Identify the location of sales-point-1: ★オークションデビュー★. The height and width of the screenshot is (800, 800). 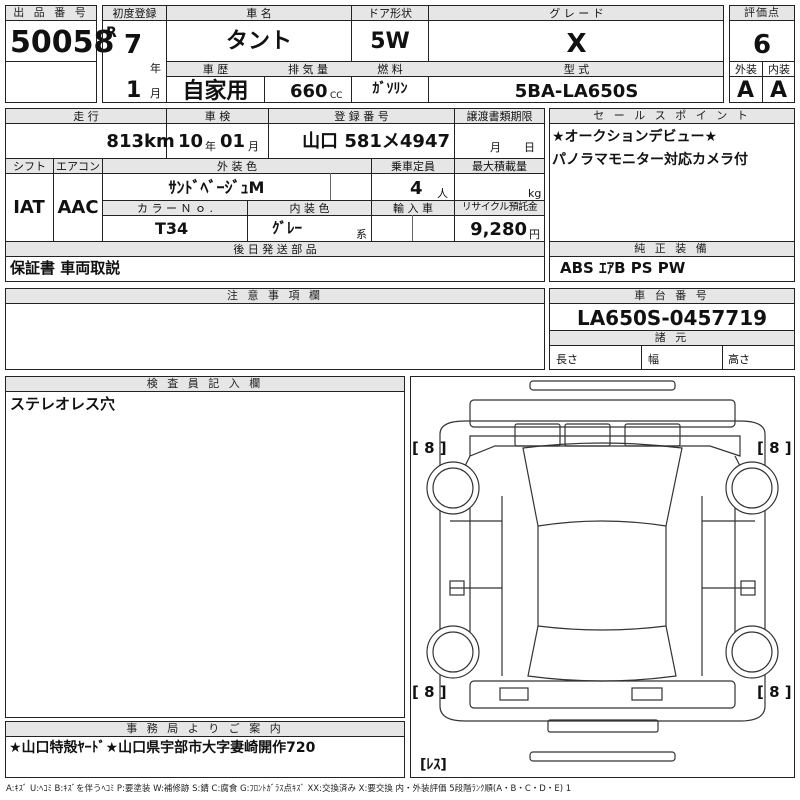
(635, 137).